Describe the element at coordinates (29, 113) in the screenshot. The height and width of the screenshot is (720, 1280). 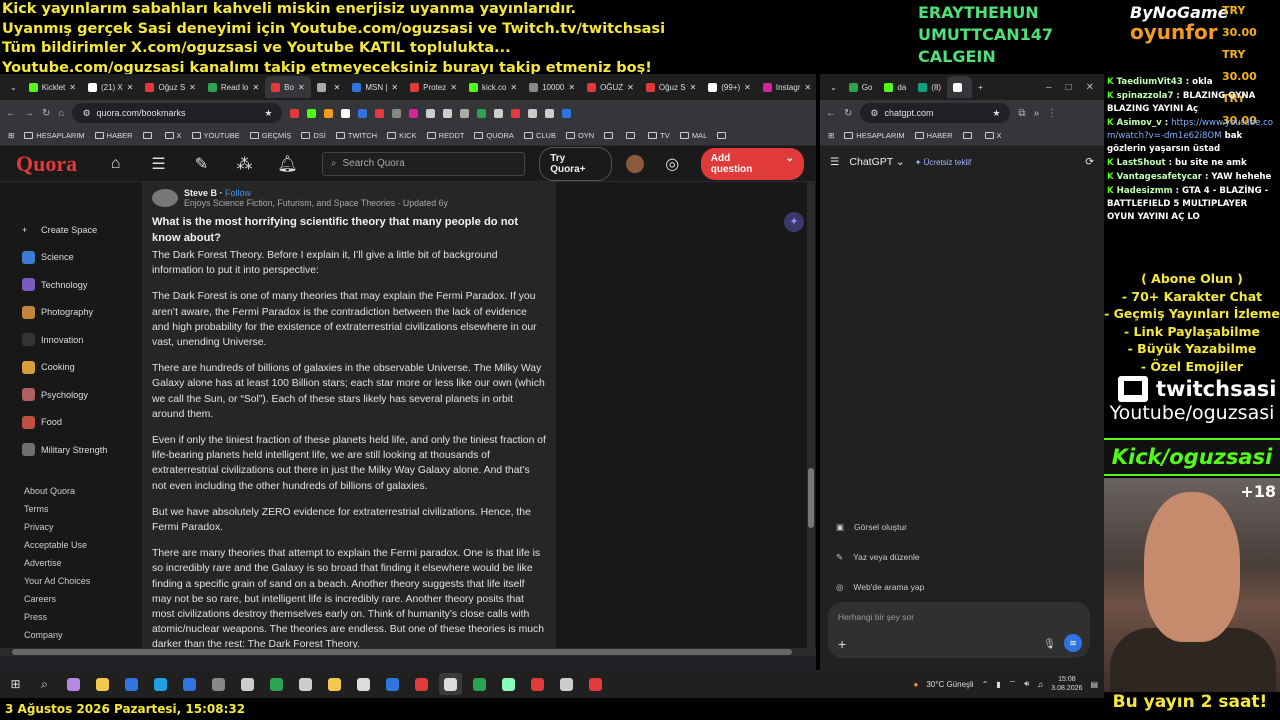
I see `forward-icon: →` at that location.